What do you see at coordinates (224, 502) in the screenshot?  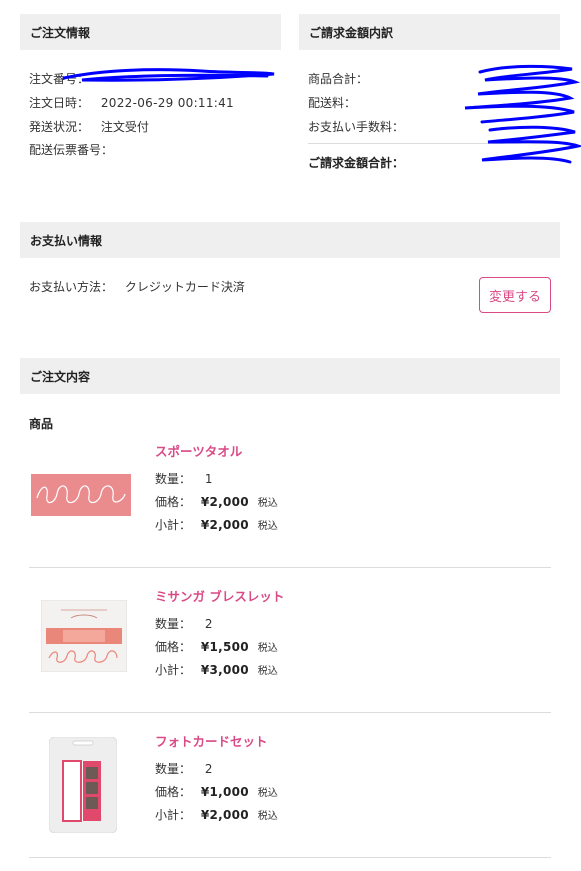 I see `price-value: ¥2,000` at bounding box center [224, 502].